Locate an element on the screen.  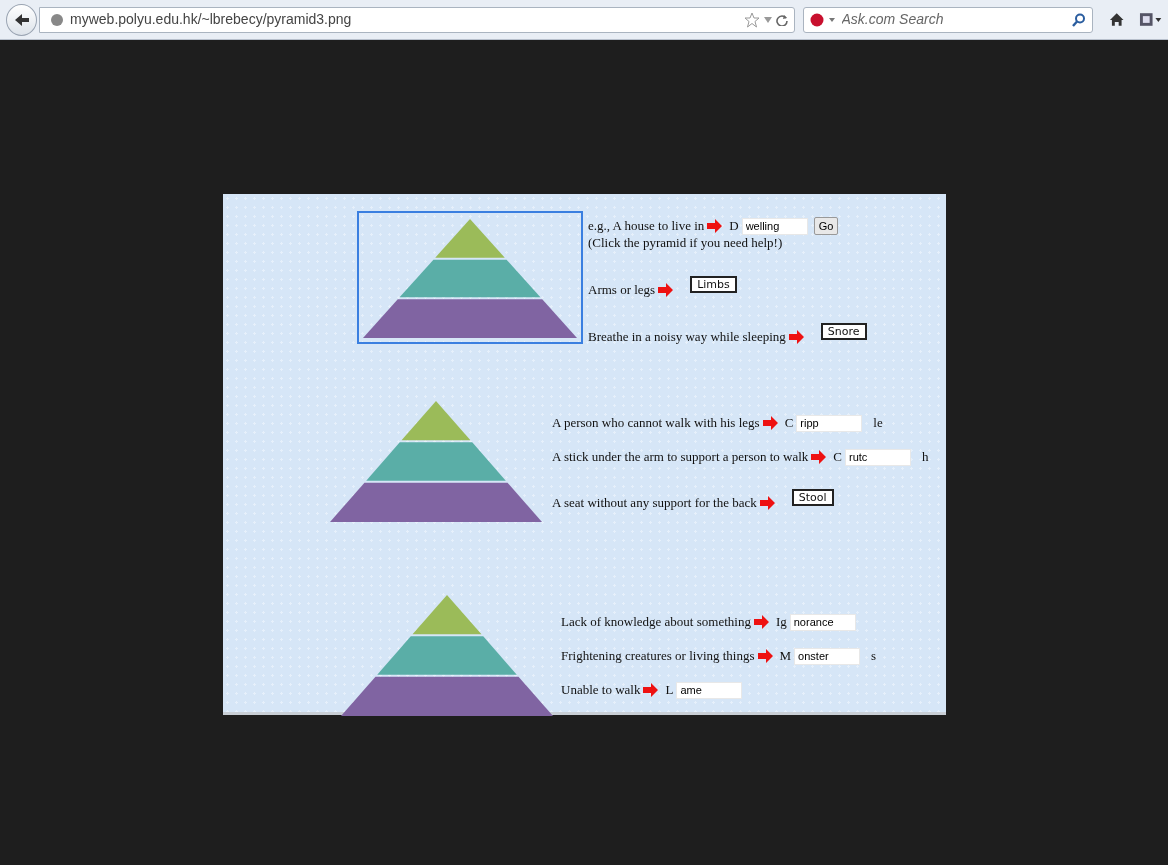
question-text: A stick under the arm to support a person to walk is located at coordinates (680, 457).